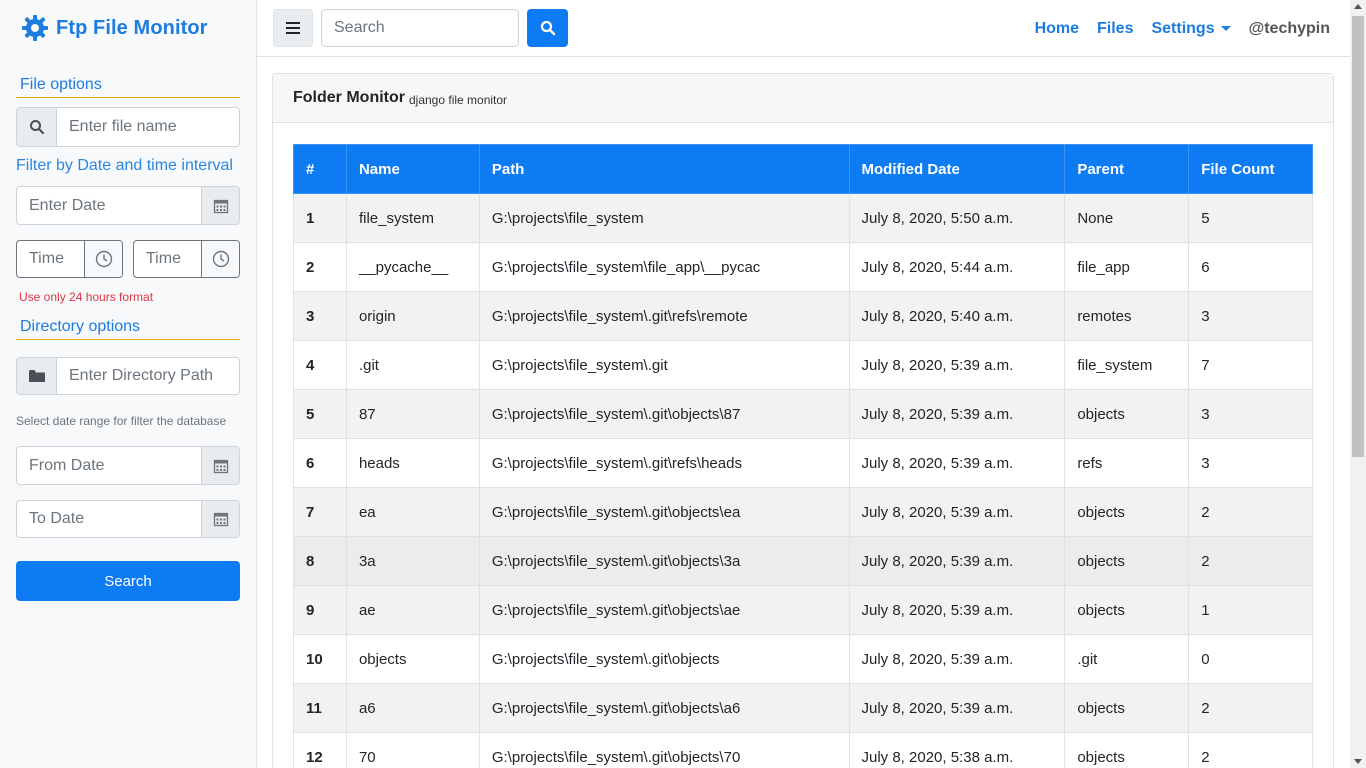 The width and height of the screenshot is (1366, 768). What do you see at coordinates (132, 27) in the screenshot?
I see `brand-title: Ftp File Monitor` at bounding box center [132, 27].